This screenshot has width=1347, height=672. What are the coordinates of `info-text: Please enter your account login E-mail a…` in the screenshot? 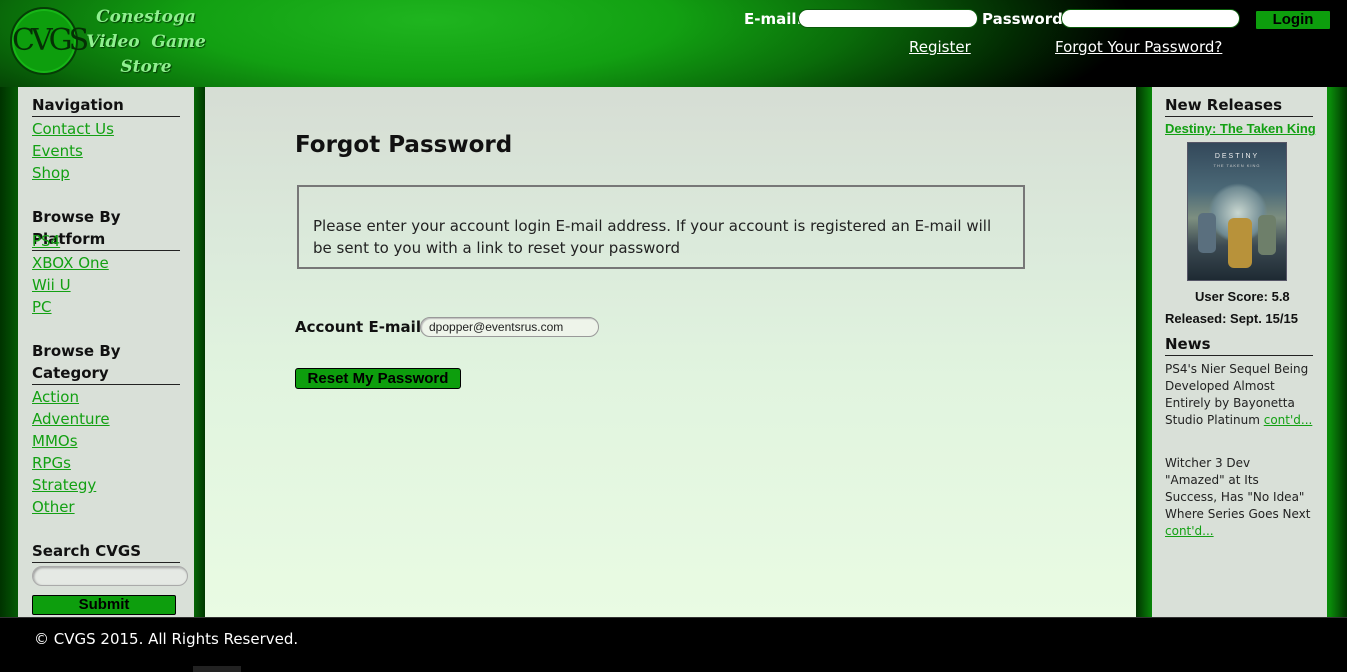 It's located at (652, 237).